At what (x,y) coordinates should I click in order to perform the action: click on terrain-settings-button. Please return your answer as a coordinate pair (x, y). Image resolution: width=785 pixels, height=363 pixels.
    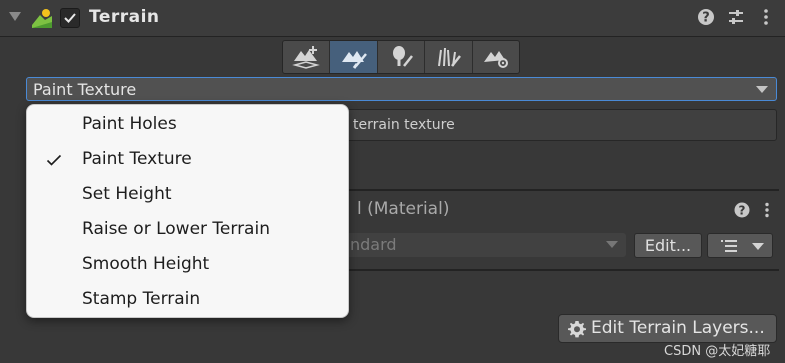
    Looking at the image, I should click on (496, 57).